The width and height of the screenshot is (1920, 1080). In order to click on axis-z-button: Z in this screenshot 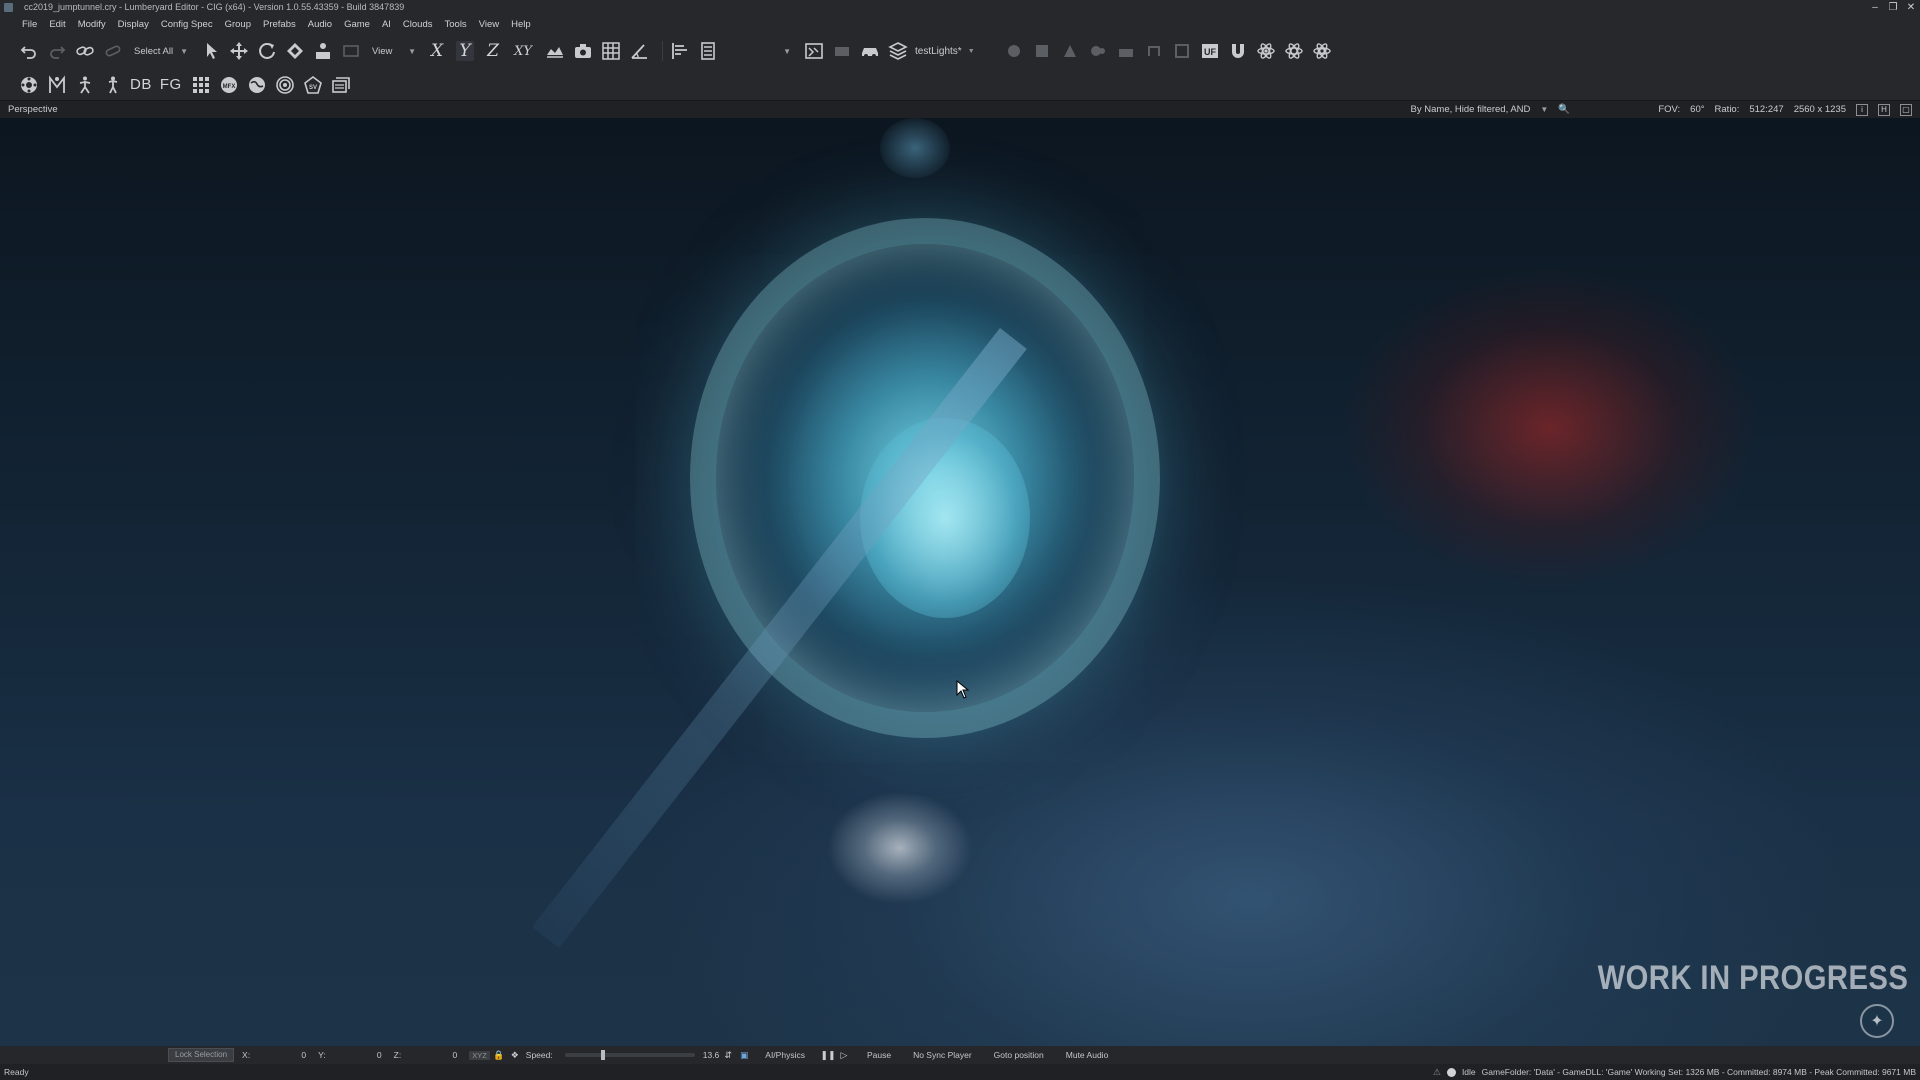, I will do `click(493, 51)`.